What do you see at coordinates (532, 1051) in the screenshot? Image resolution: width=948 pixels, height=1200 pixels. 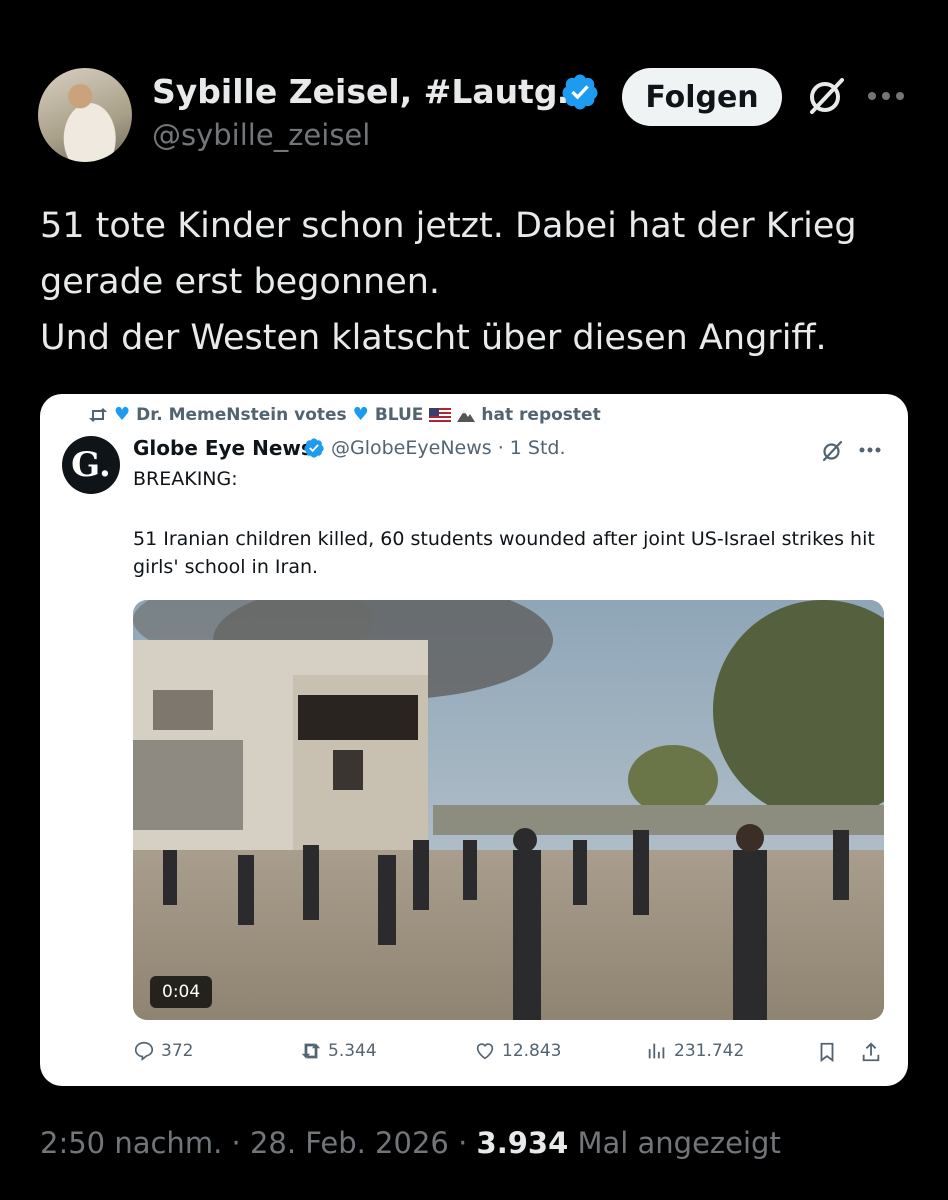 I see `like-count: 12.843` at bounding box center [532, 1051].